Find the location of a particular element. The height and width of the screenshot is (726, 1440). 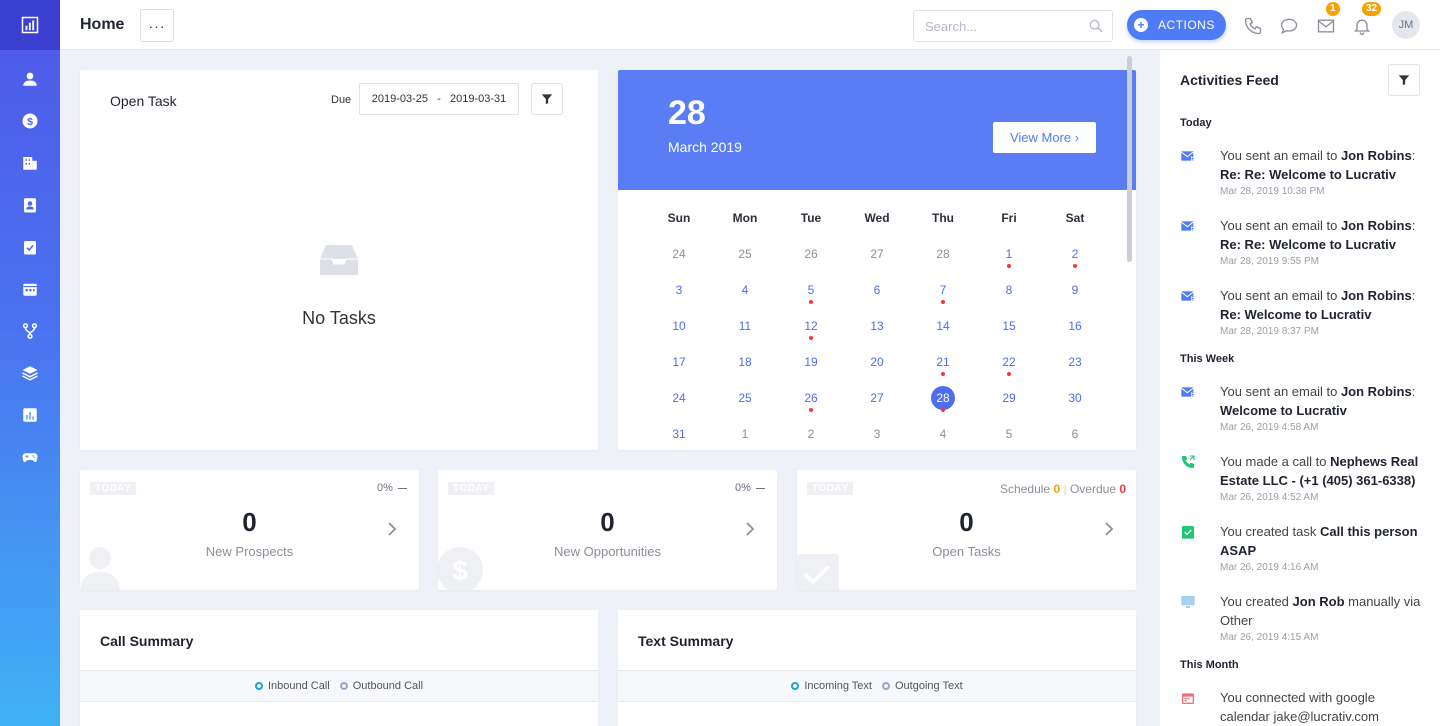

calendar-current-day: 28 is located at coordinates (687, 113).